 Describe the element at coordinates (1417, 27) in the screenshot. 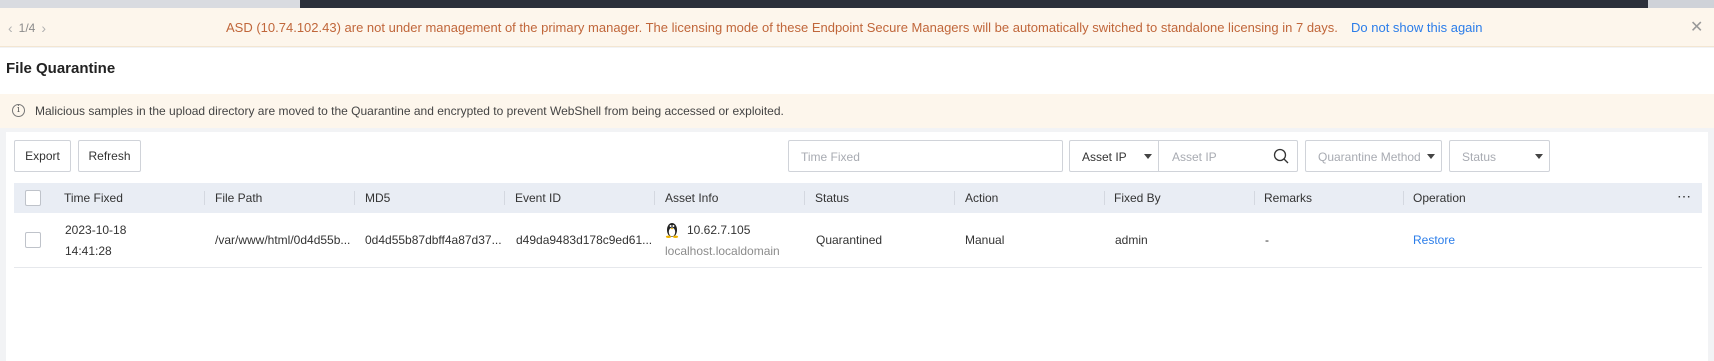

I see `do-not-show-again-link: Do not show this again` at that location.